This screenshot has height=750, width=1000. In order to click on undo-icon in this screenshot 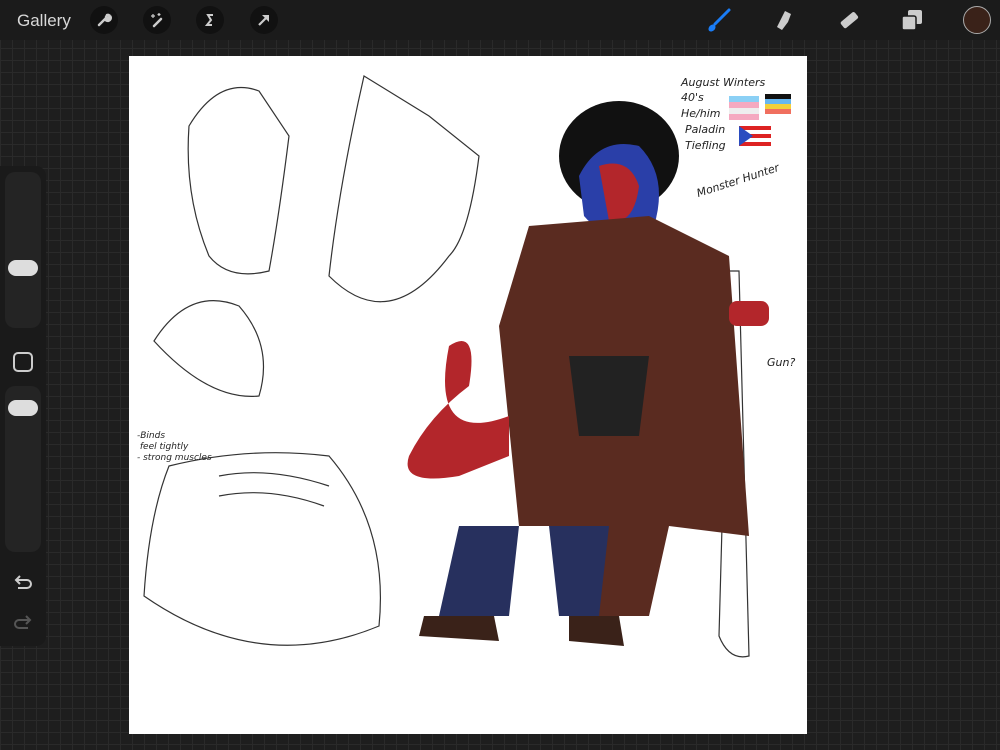, I will do `click(23, 582)`.